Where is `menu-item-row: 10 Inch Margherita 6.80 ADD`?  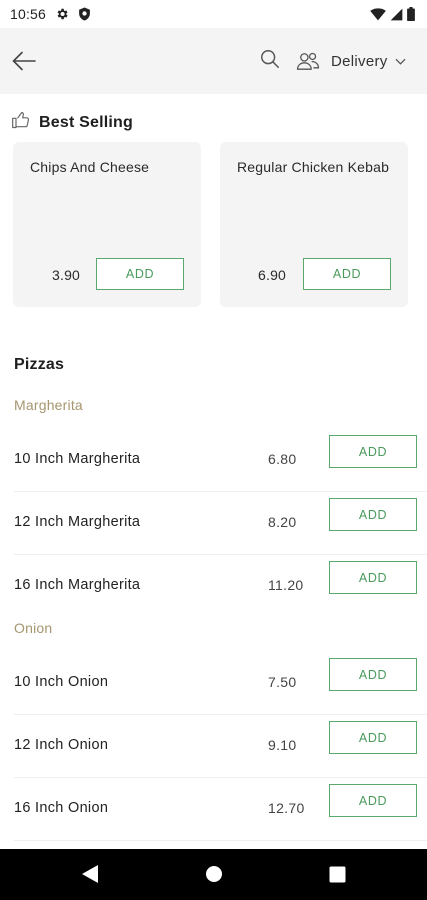
menu-item-row: 10 Inch Margherita 6.80 ADD is located at coordinates (213, 461).